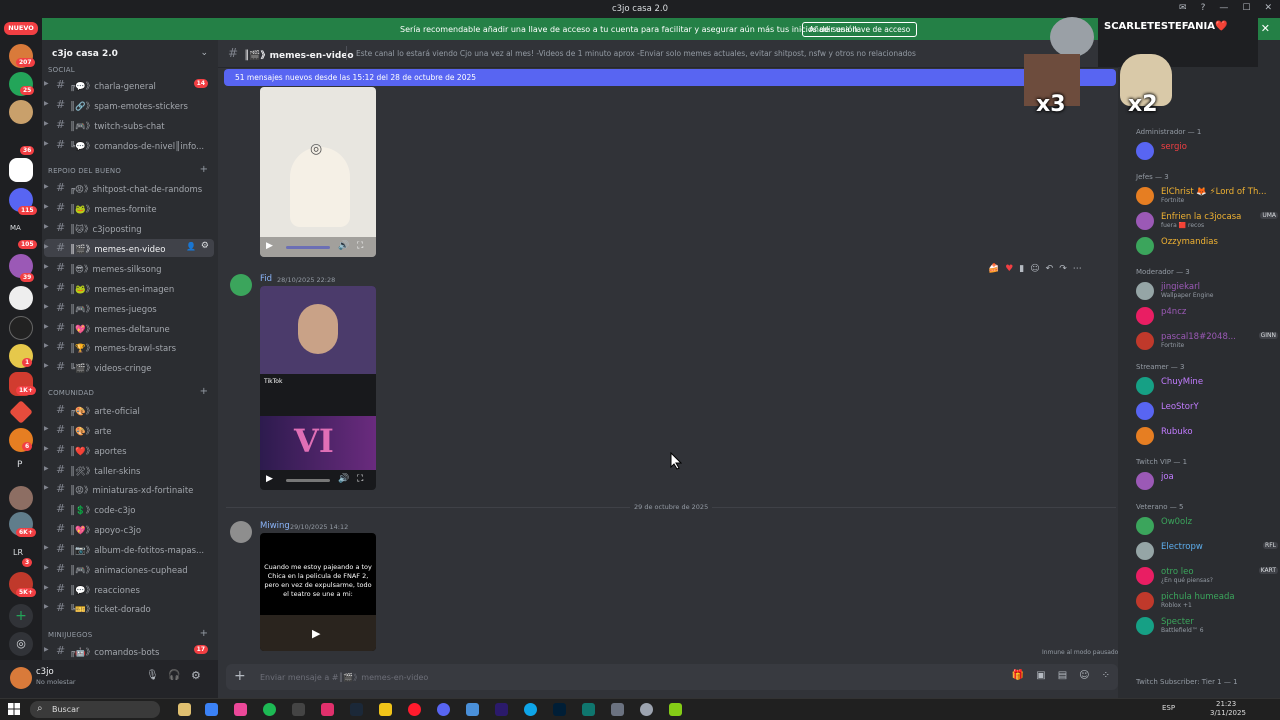  What do you see at coordinates (993, 269) in the screenshot?
I see `reaction-icon: 🍰` at bounding box center [993, 269].